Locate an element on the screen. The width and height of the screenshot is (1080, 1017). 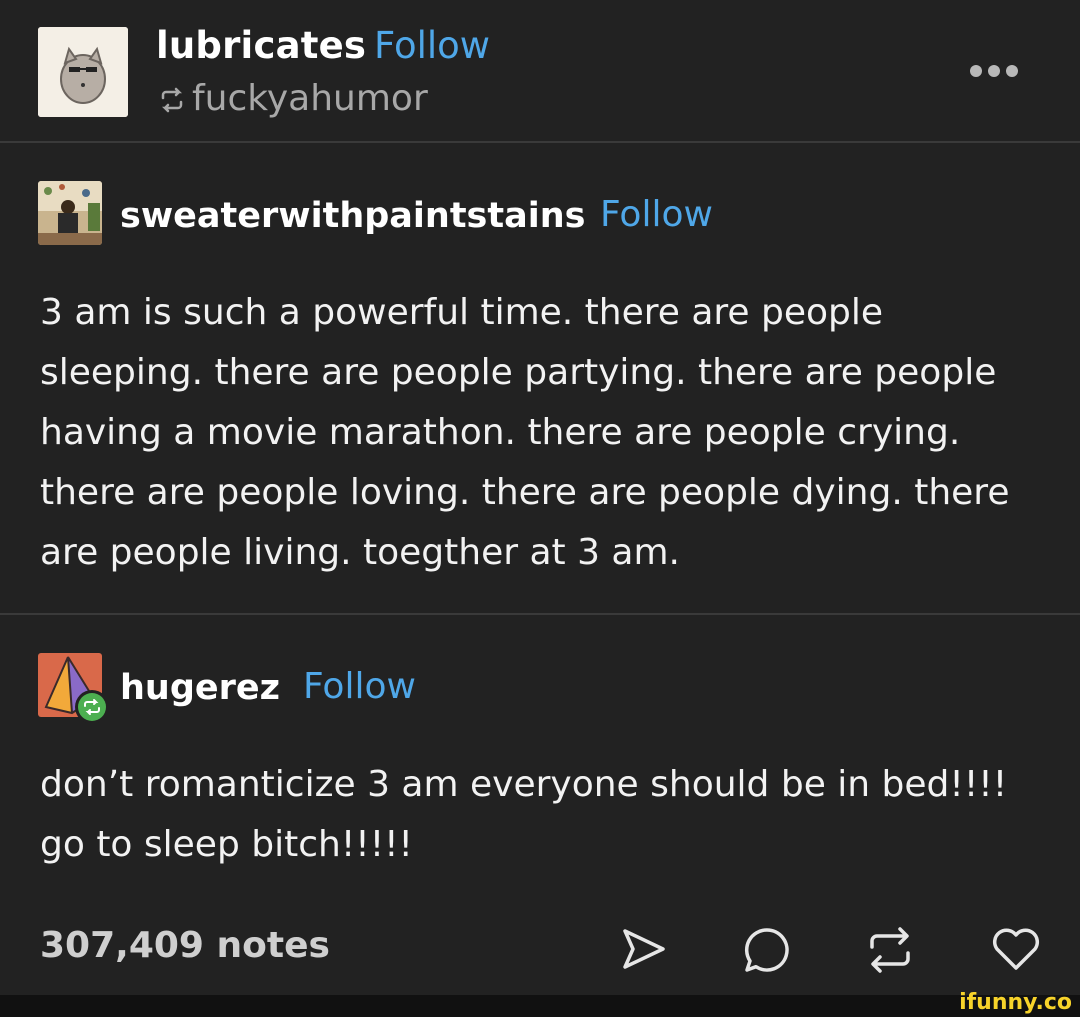
reblogged-from-label: fuckyahumor is located at coordinates (310, 98).